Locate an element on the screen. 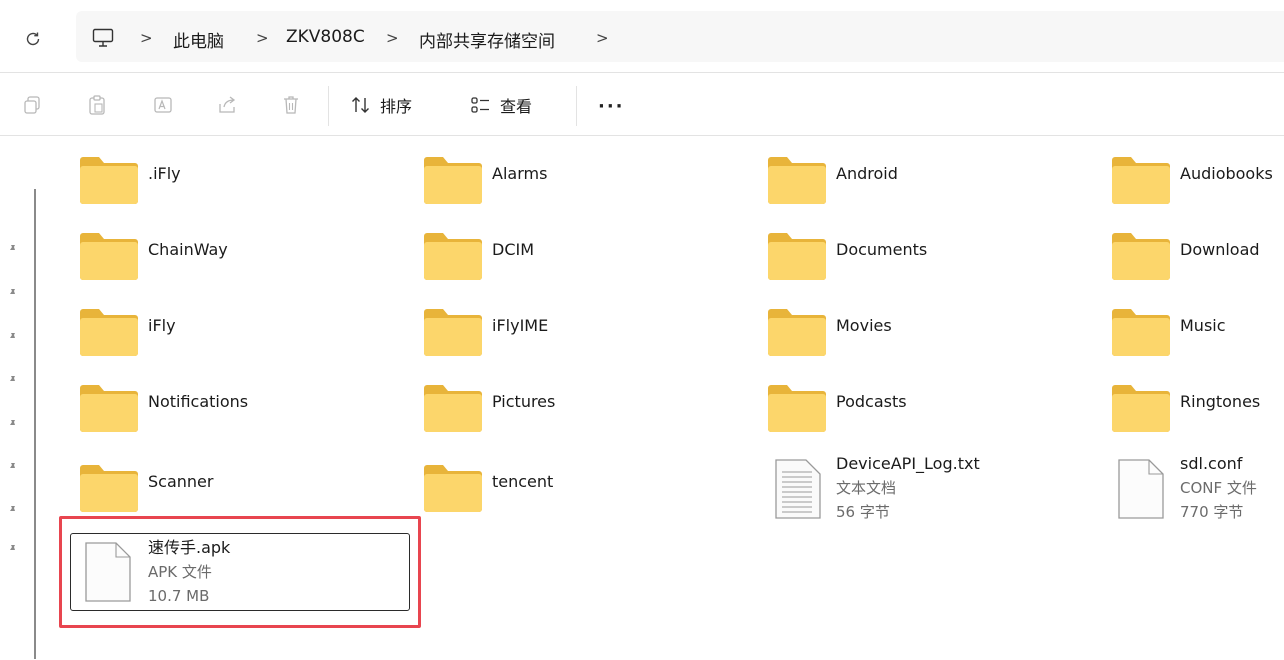  file-name: DeviceAPI_Log.txt is located at coordinates (908, 463).